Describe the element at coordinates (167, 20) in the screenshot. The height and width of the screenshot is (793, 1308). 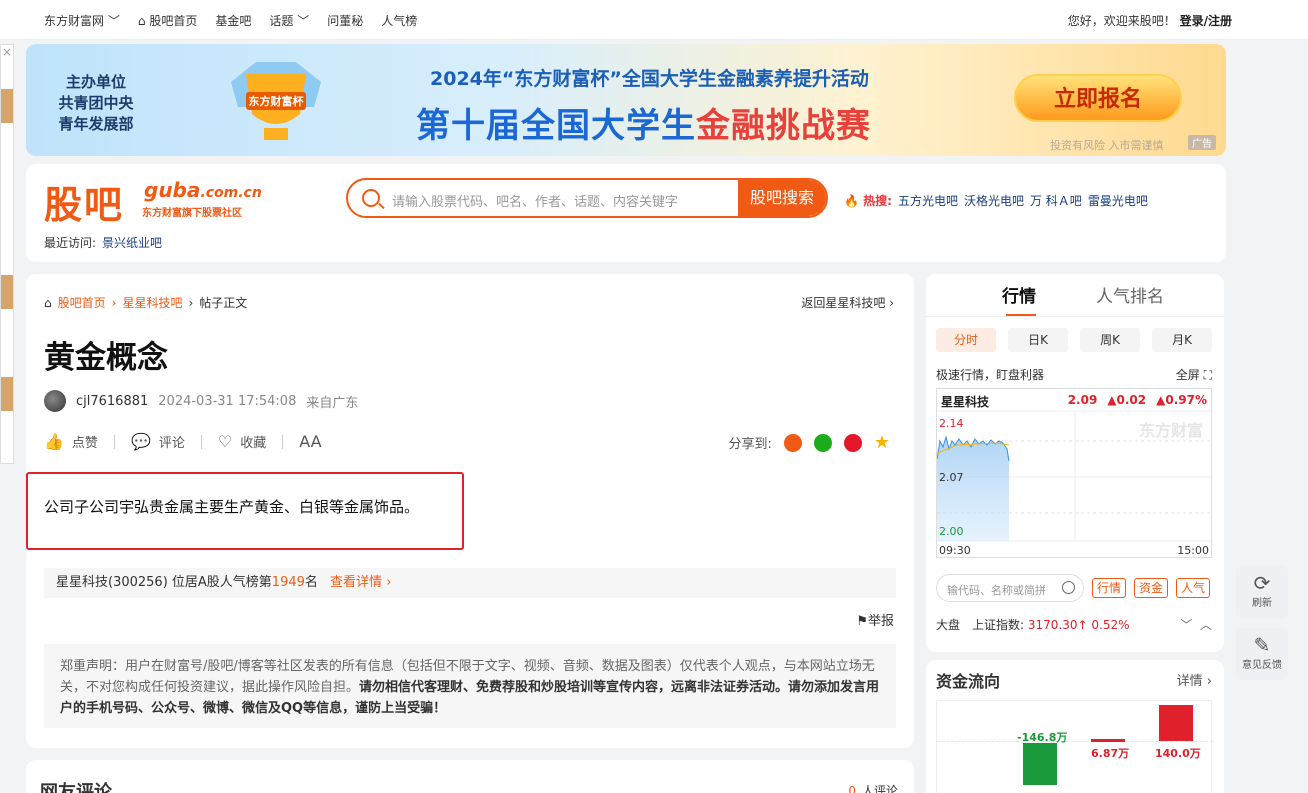
I see `nav-guba-home: ⌂ 股吧首页` at that location.